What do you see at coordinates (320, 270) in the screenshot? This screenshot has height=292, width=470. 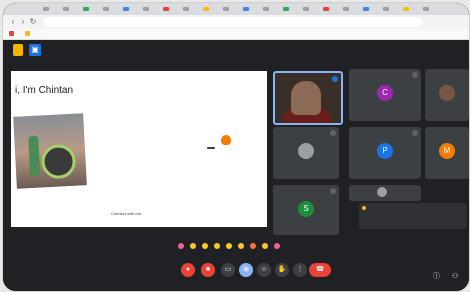 I see `end-call-button: ☎` at bounding box center [320, 270].